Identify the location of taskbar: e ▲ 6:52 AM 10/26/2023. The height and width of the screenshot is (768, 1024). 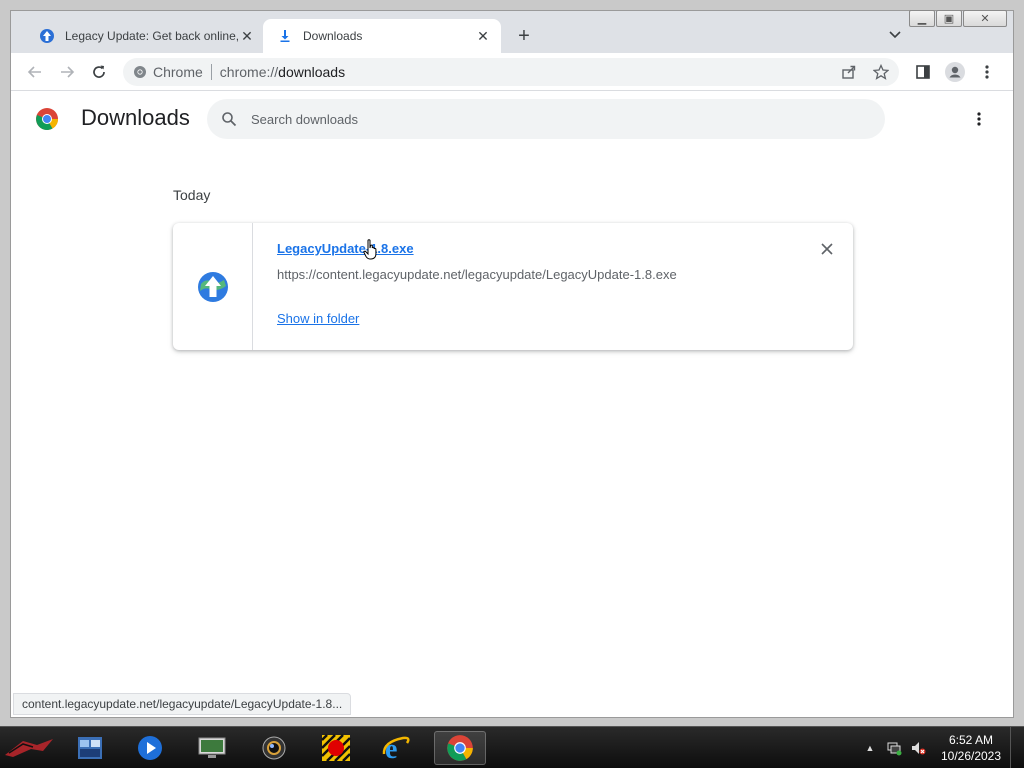
(512, 747).